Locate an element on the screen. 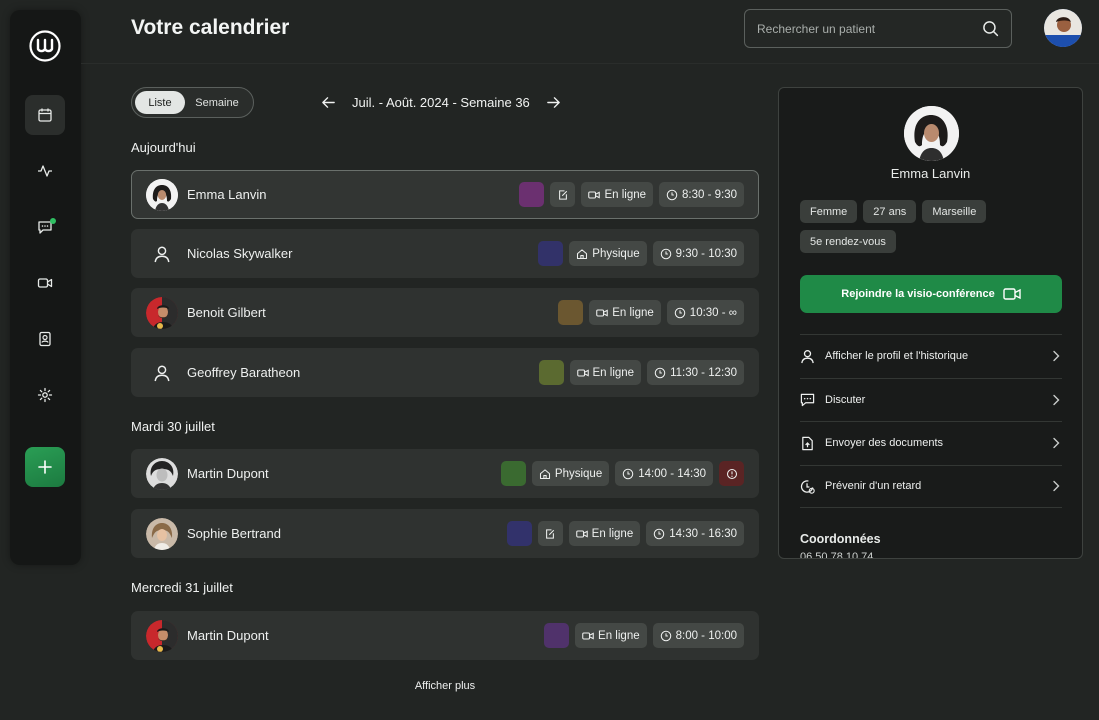 The image size is (1099, 720). action-label: Afficher le profil et l'historique is located at coordinates (897, 356).